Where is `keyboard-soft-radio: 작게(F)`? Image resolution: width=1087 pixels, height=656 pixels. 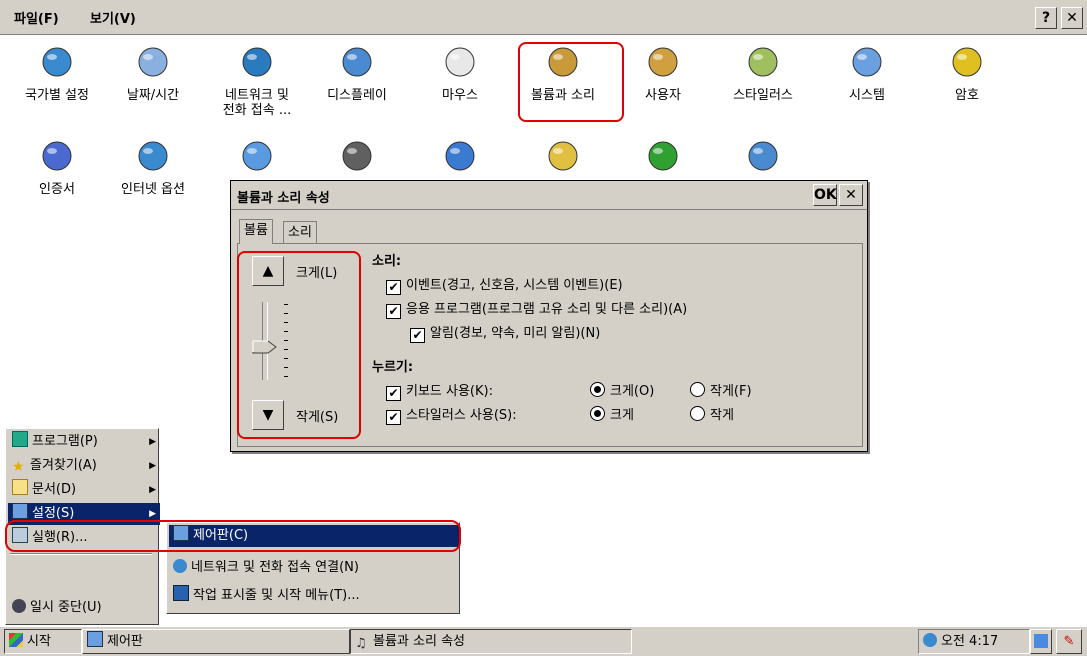 keyboard-soft-radio: 작게(F) is located at coordinates (721, 389).